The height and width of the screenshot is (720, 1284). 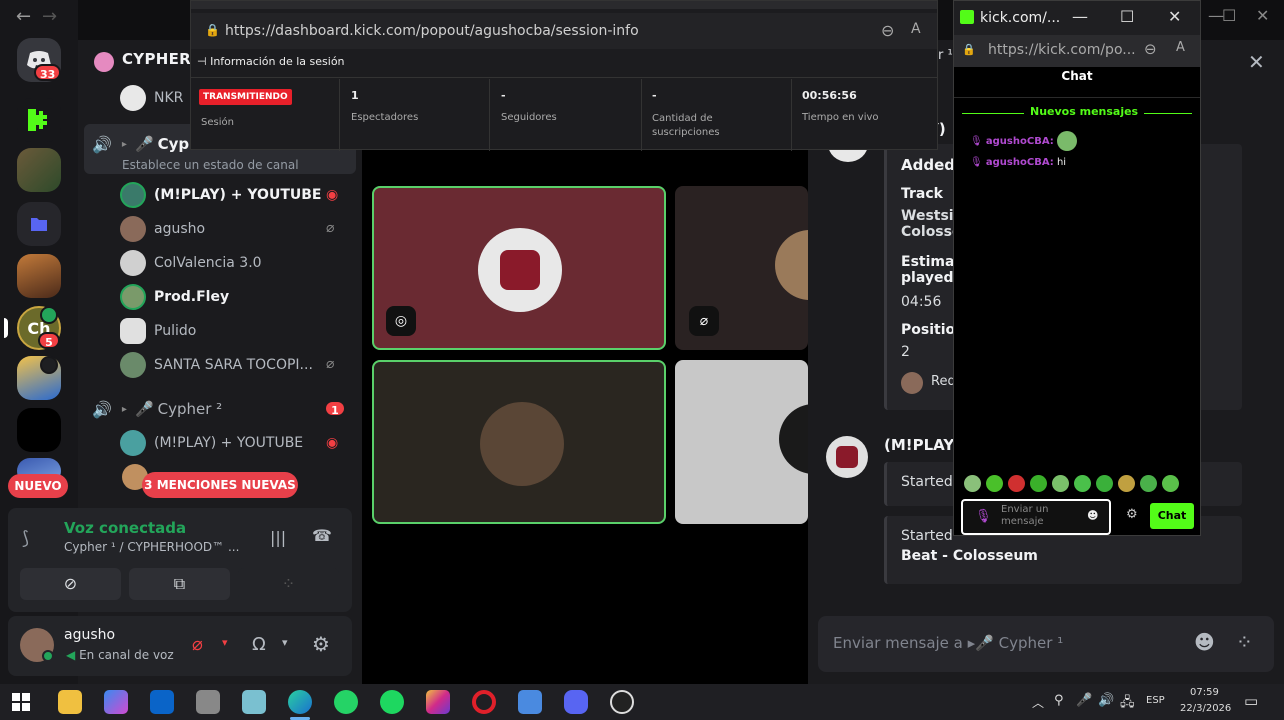 I want to click on forward-arrow-icon: →, so click(x=49, y=16).